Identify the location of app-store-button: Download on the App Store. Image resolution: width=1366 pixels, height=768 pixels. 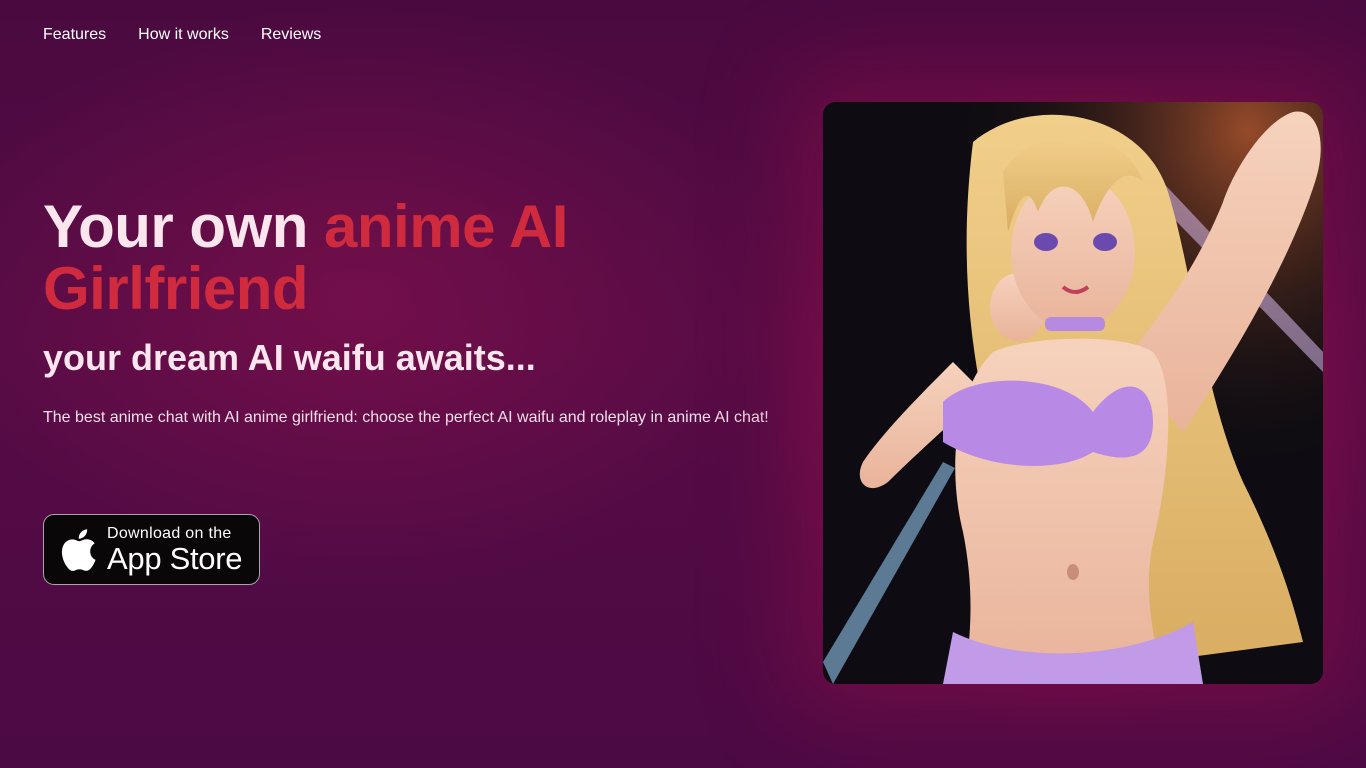
(151, 549).